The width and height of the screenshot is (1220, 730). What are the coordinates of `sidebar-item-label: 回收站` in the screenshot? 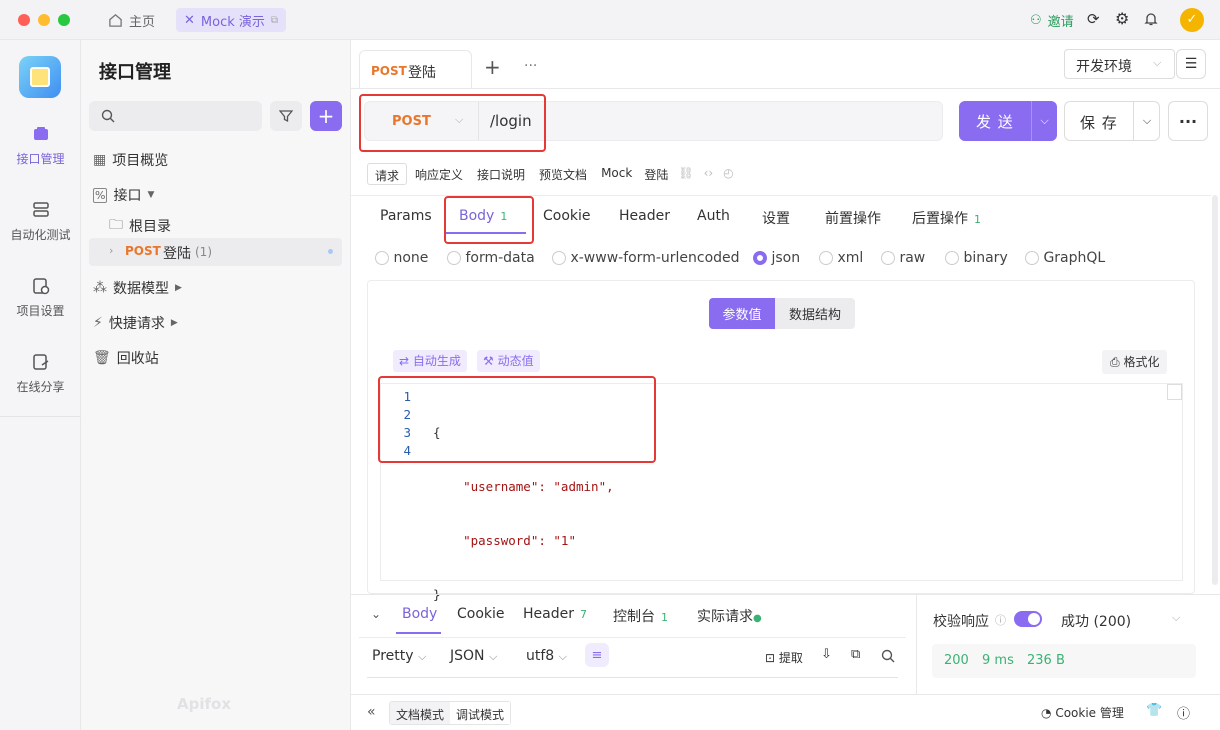 It's located at (137, 359).